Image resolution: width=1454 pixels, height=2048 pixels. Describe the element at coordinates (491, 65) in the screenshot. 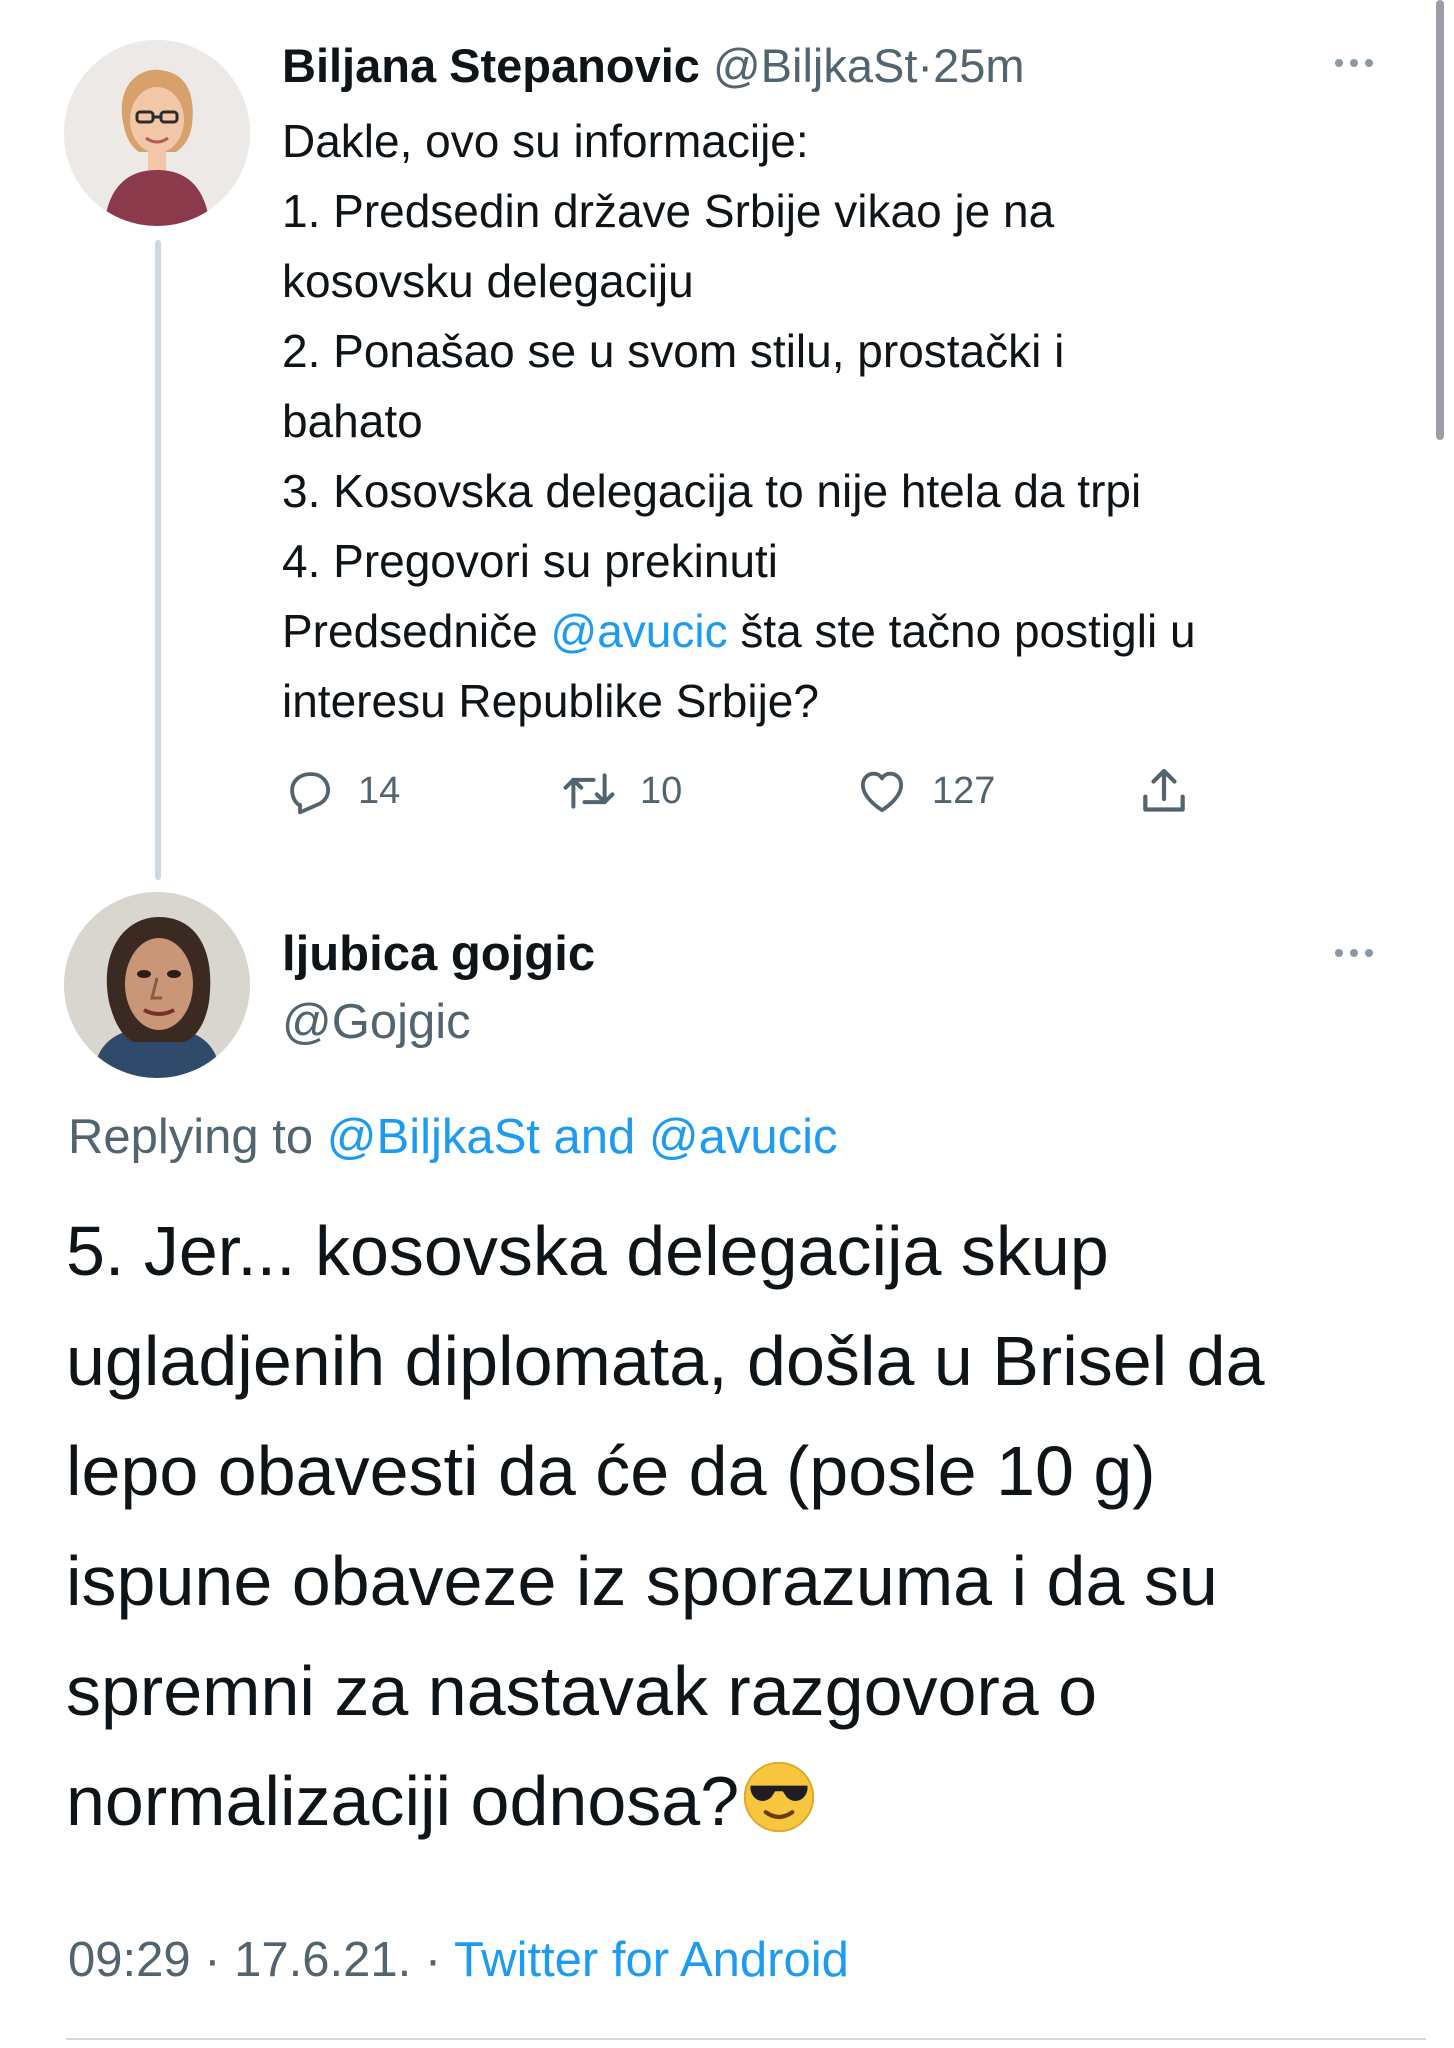

I see `author-name: Biljana Stepanovic` at that location.